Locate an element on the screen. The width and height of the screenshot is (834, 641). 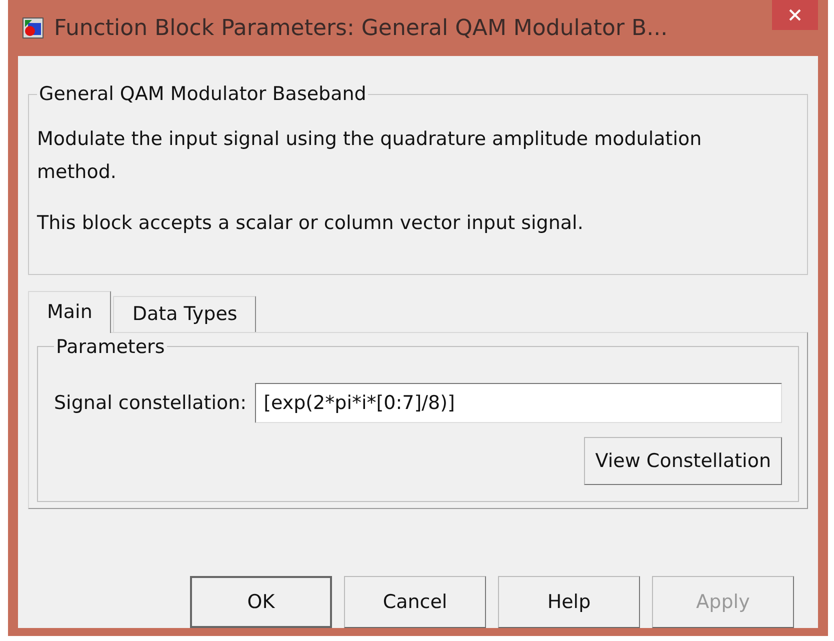
description-text: Modulate the input signal using the quadrature amplitude modulation method. is located at coordinates (370, 155).